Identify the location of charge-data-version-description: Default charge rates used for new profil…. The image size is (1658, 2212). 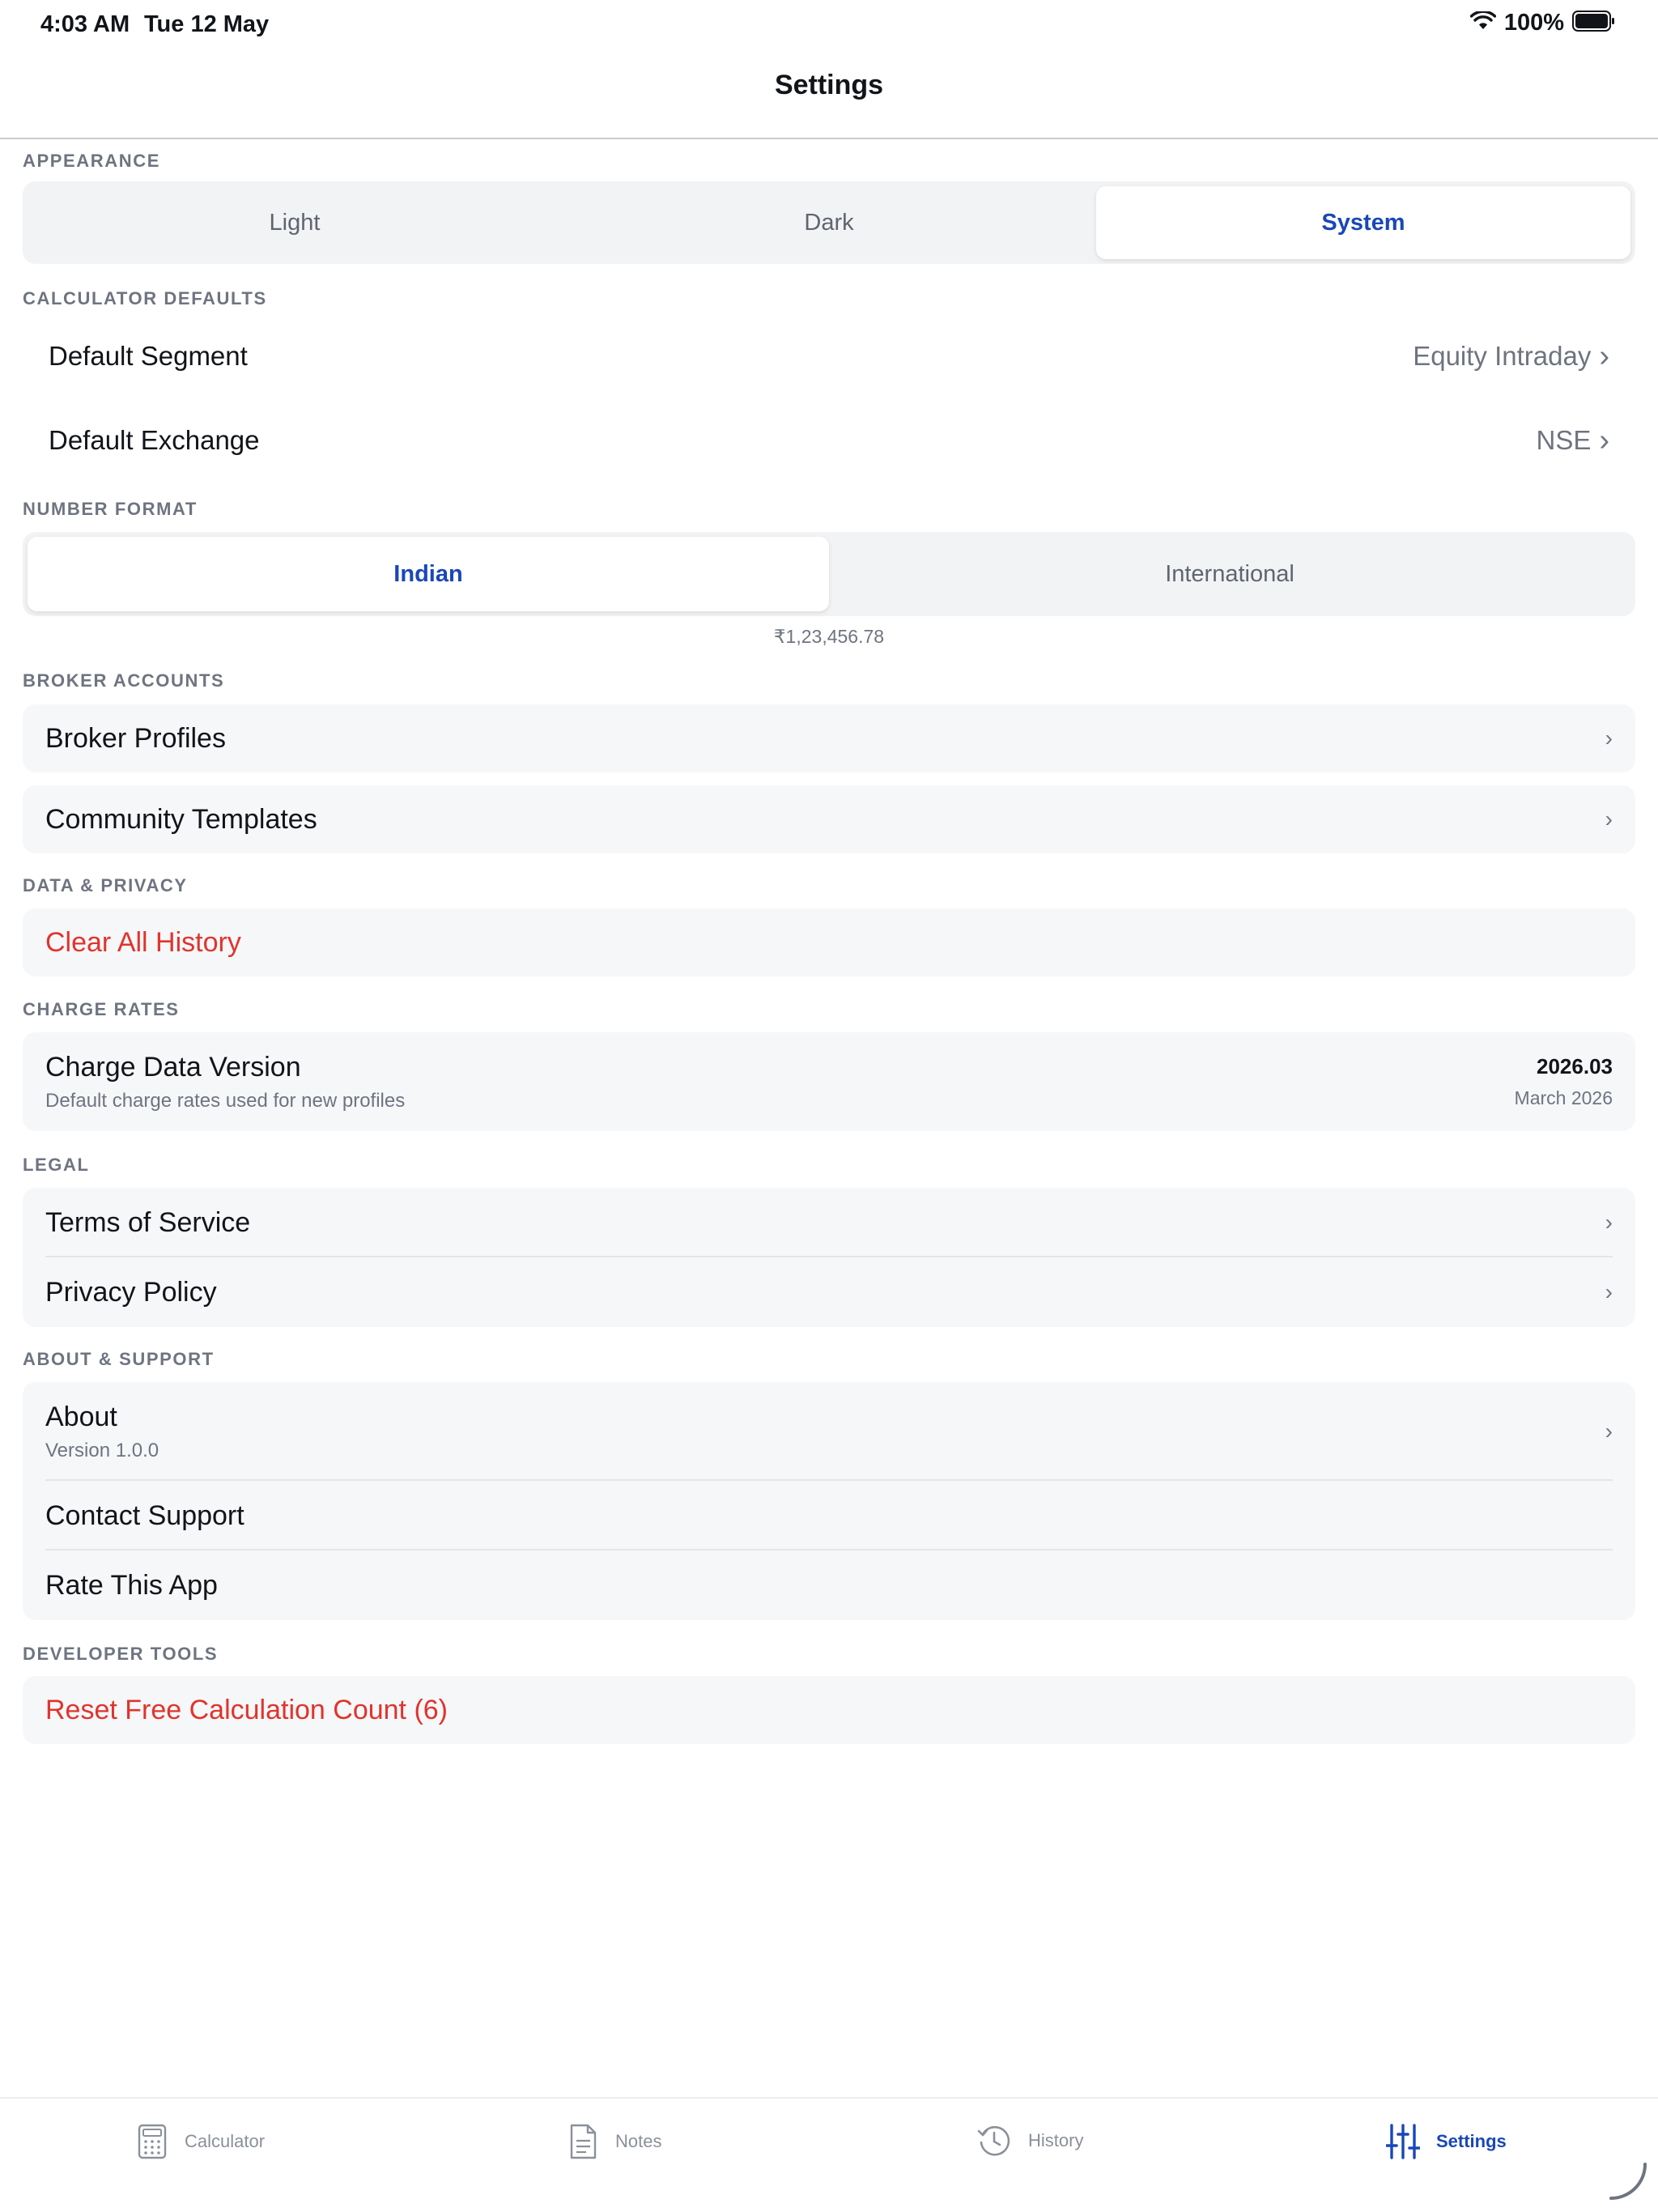
(225, 1101).